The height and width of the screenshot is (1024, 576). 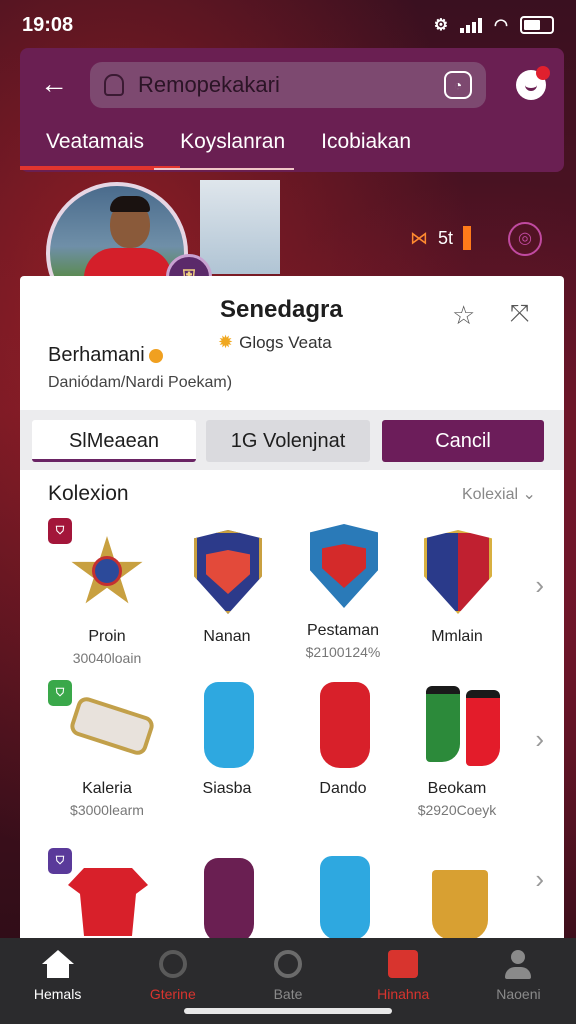 I want to click on star-outline-icon: ☆, so click(x=463, y=315).